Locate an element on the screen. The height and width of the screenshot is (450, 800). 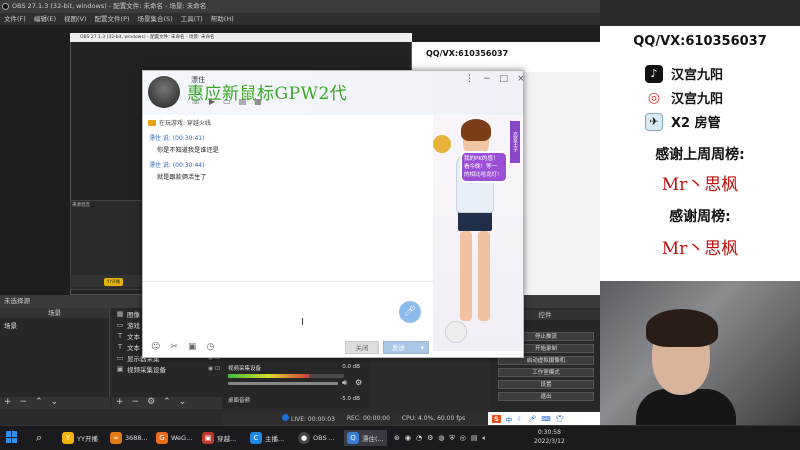
windows-start-icon is located at coordinates (12, 437).